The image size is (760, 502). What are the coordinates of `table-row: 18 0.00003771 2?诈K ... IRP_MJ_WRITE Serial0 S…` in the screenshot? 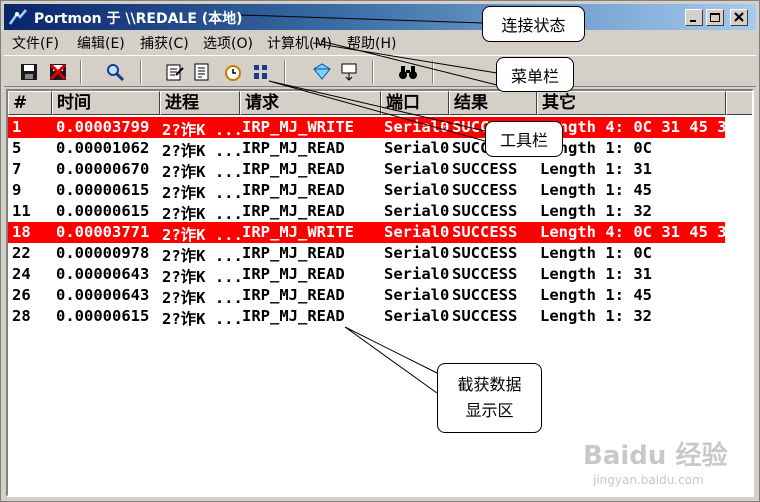 It's located at (372, 233).